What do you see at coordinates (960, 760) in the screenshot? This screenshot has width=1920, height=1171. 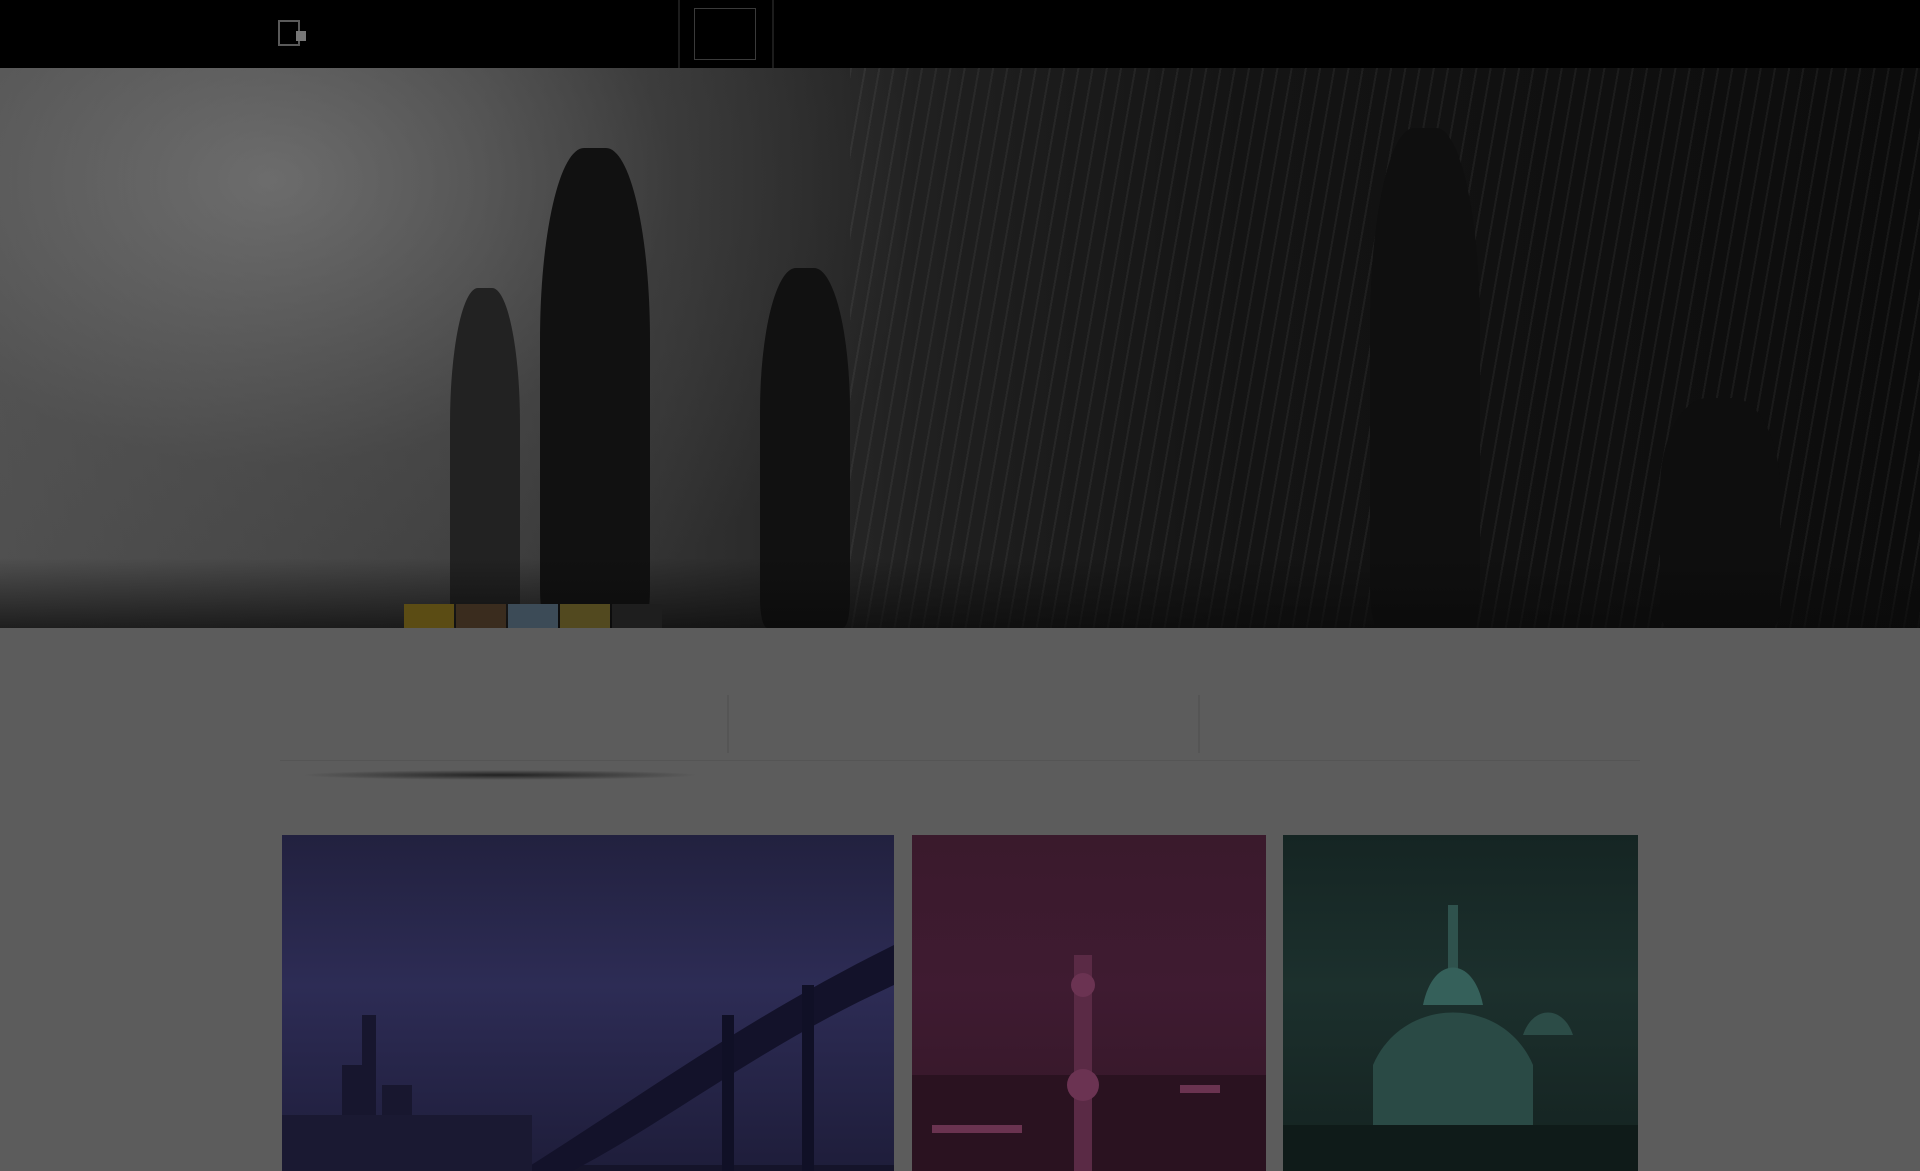 I see `tab-baseline` at bounding box center [960, 760].